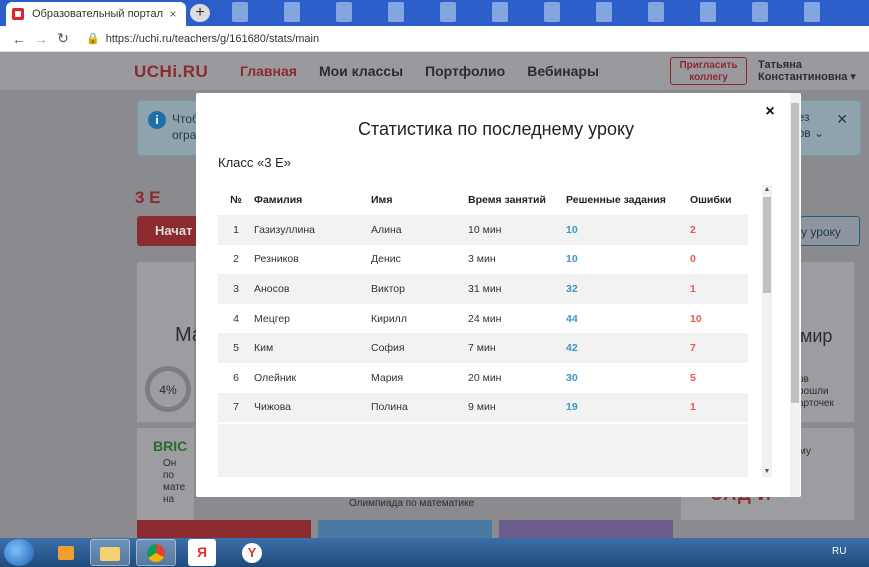 This screenshot has width=869, height=567. I want to click on cell-first-name: Кирилл, so click(389, 318).